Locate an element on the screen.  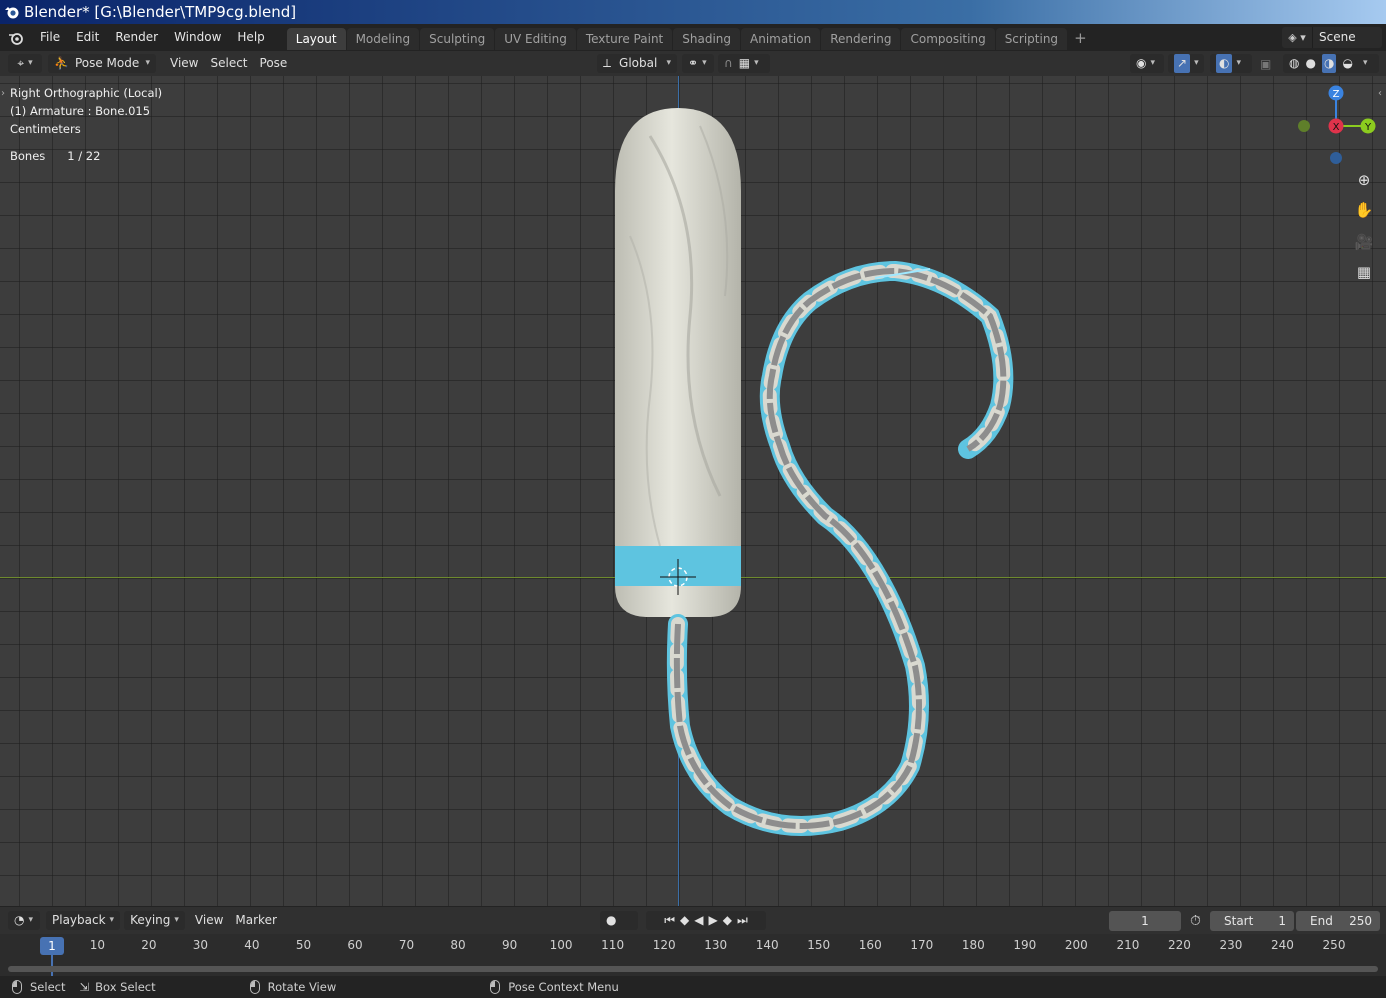
status-rotate-view-label: Rotate View is located at coordinates (302, 987).